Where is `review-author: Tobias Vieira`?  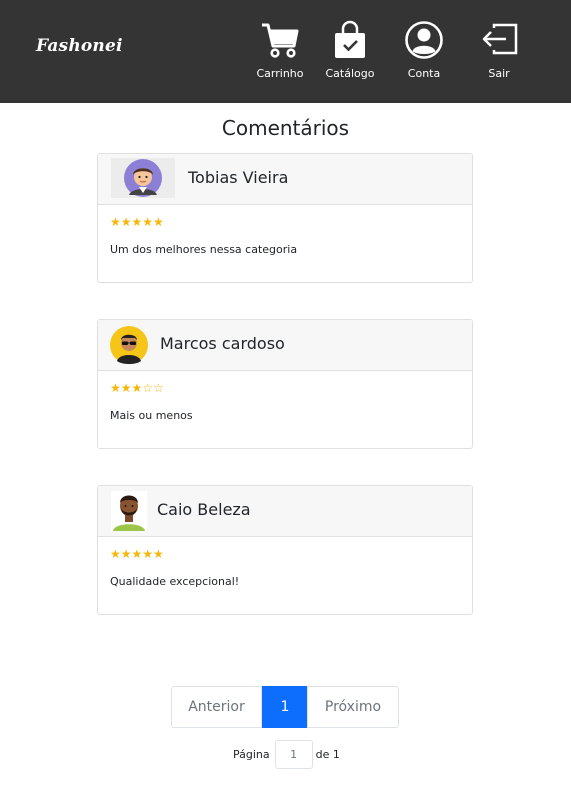 review-author: Tobias Vieira is located at coordinates (238, 177).